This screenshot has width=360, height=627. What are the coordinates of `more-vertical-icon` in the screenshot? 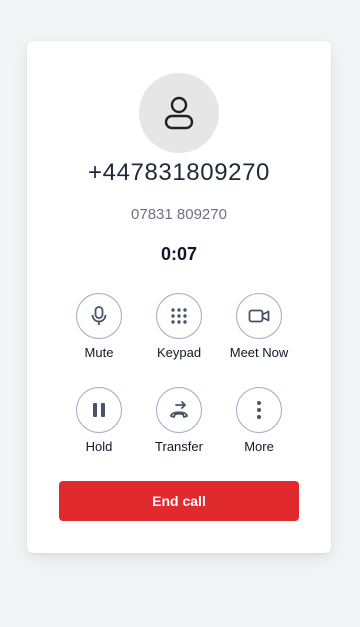 It's located at (259, 410).